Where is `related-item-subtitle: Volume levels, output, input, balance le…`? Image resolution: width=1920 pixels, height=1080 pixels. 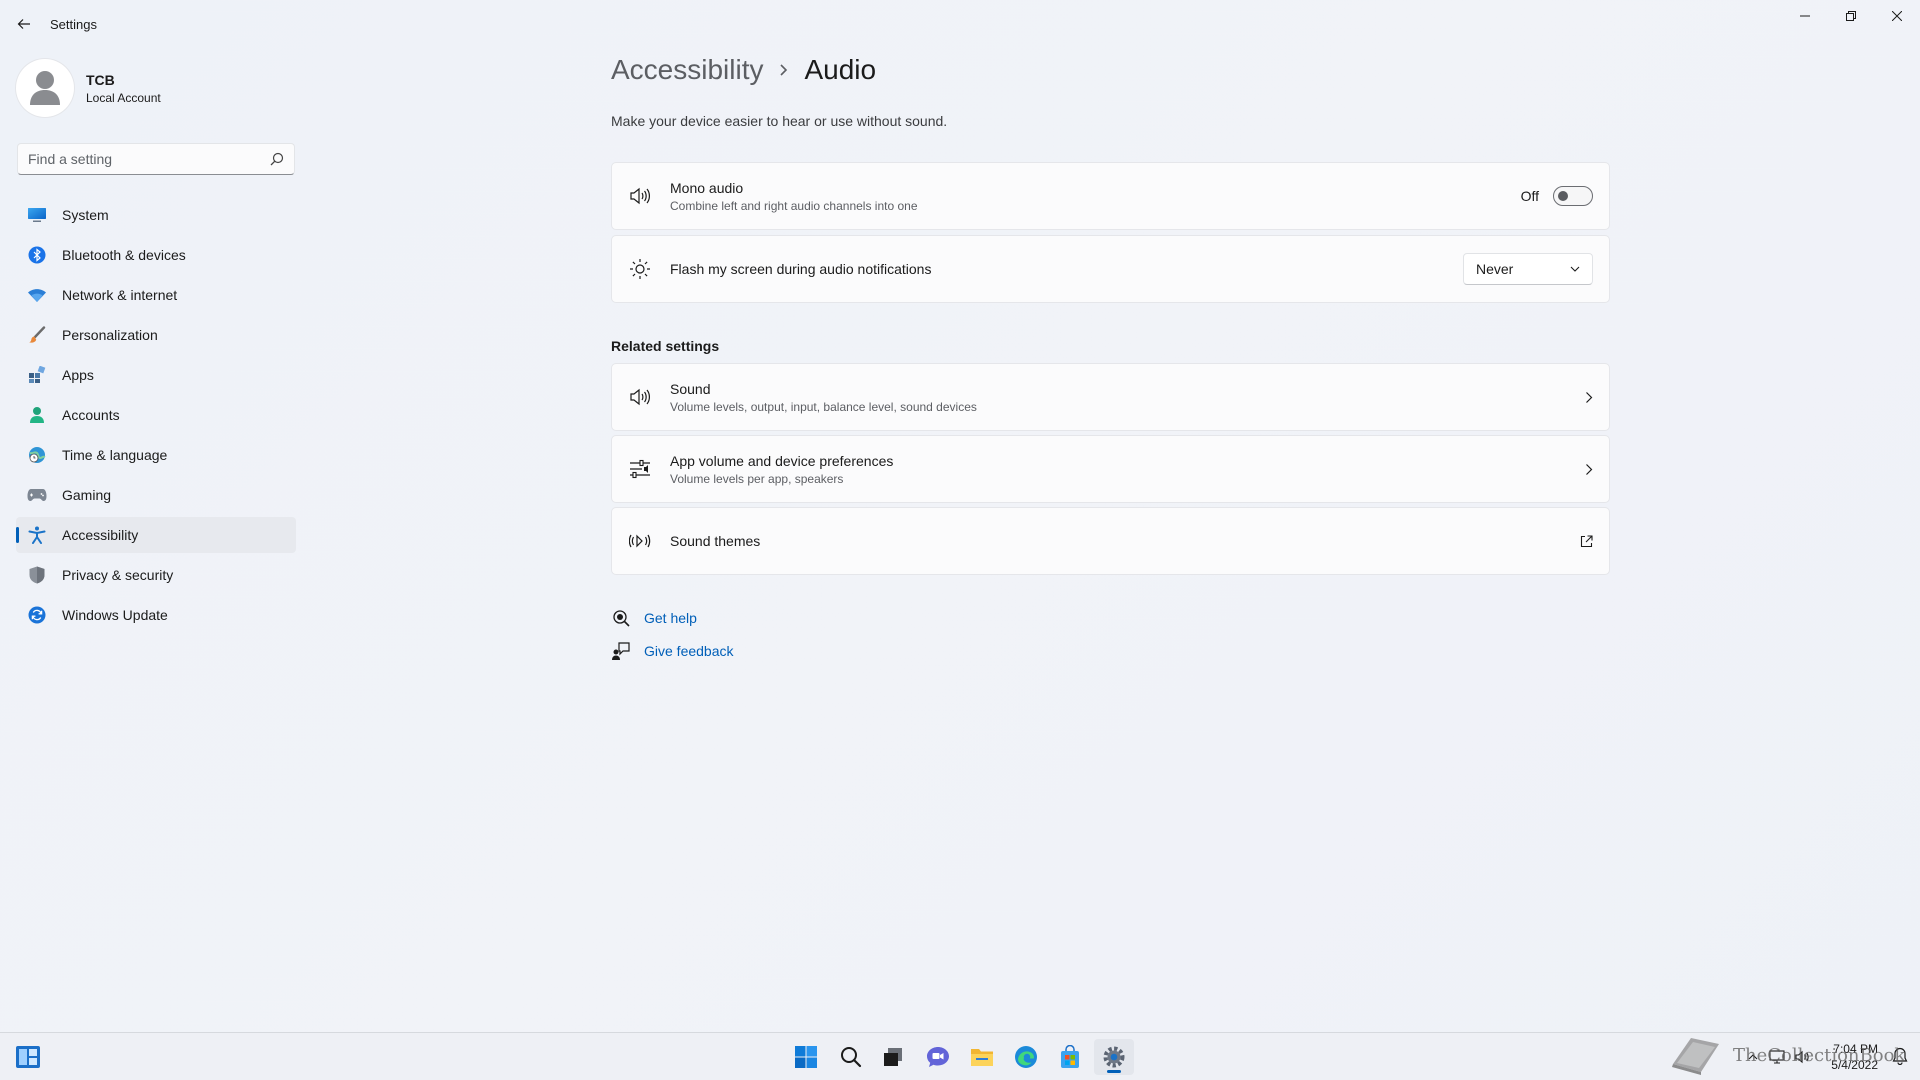 related-item-subtitle: Volume levels, output, input, balance le… is located at coordinates (823, 406).